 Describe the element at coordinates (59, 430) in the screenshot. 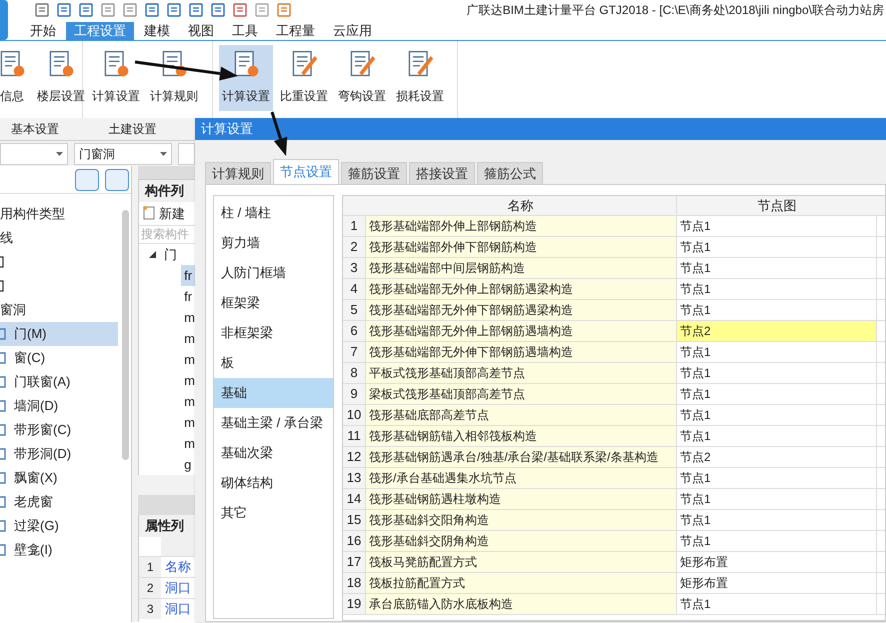

I see `tree-item: 带形窗(C)` at that location.